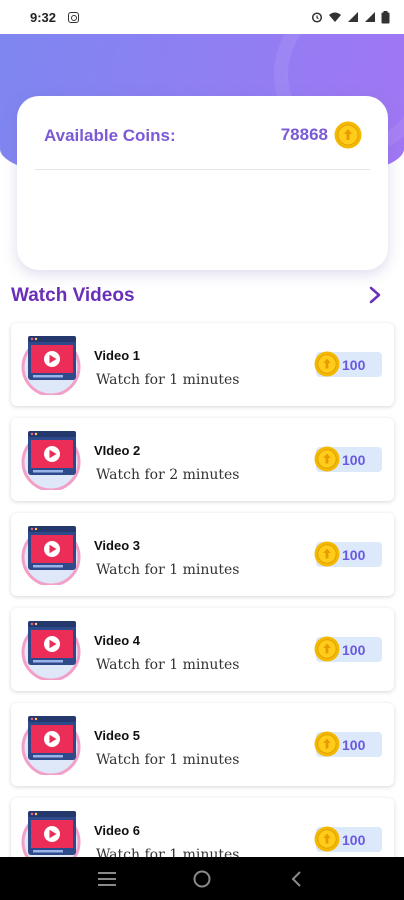 This screenshot has width=404, height=900. I want to click on video-title: VIdeo 2, so click(117, 450).